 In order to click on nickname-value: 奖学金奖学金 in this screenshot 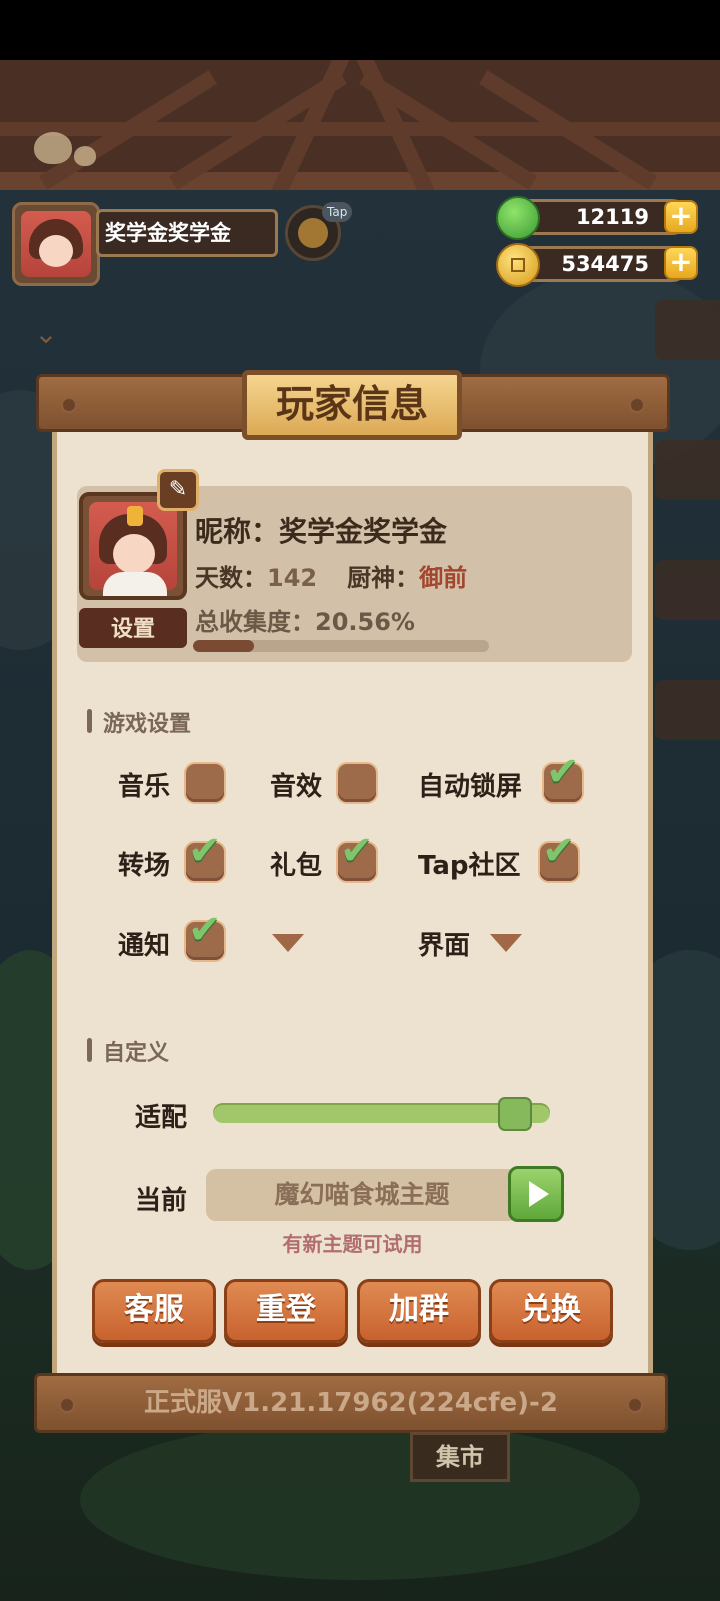, I will do `click(363, 531)`.